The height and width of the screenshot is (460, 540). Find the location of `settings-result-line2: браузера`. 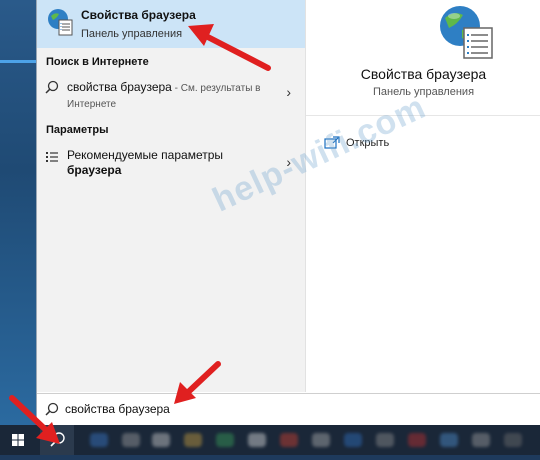

settings-result-line2: браузера is located at coordinates (94, 170).